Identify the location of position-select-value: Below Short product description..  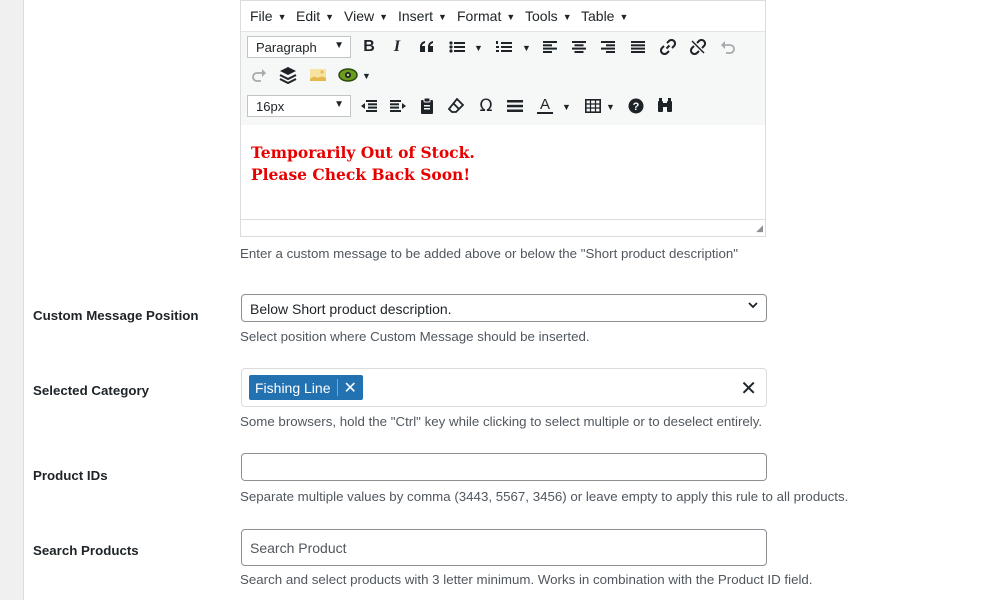
(351, 309).